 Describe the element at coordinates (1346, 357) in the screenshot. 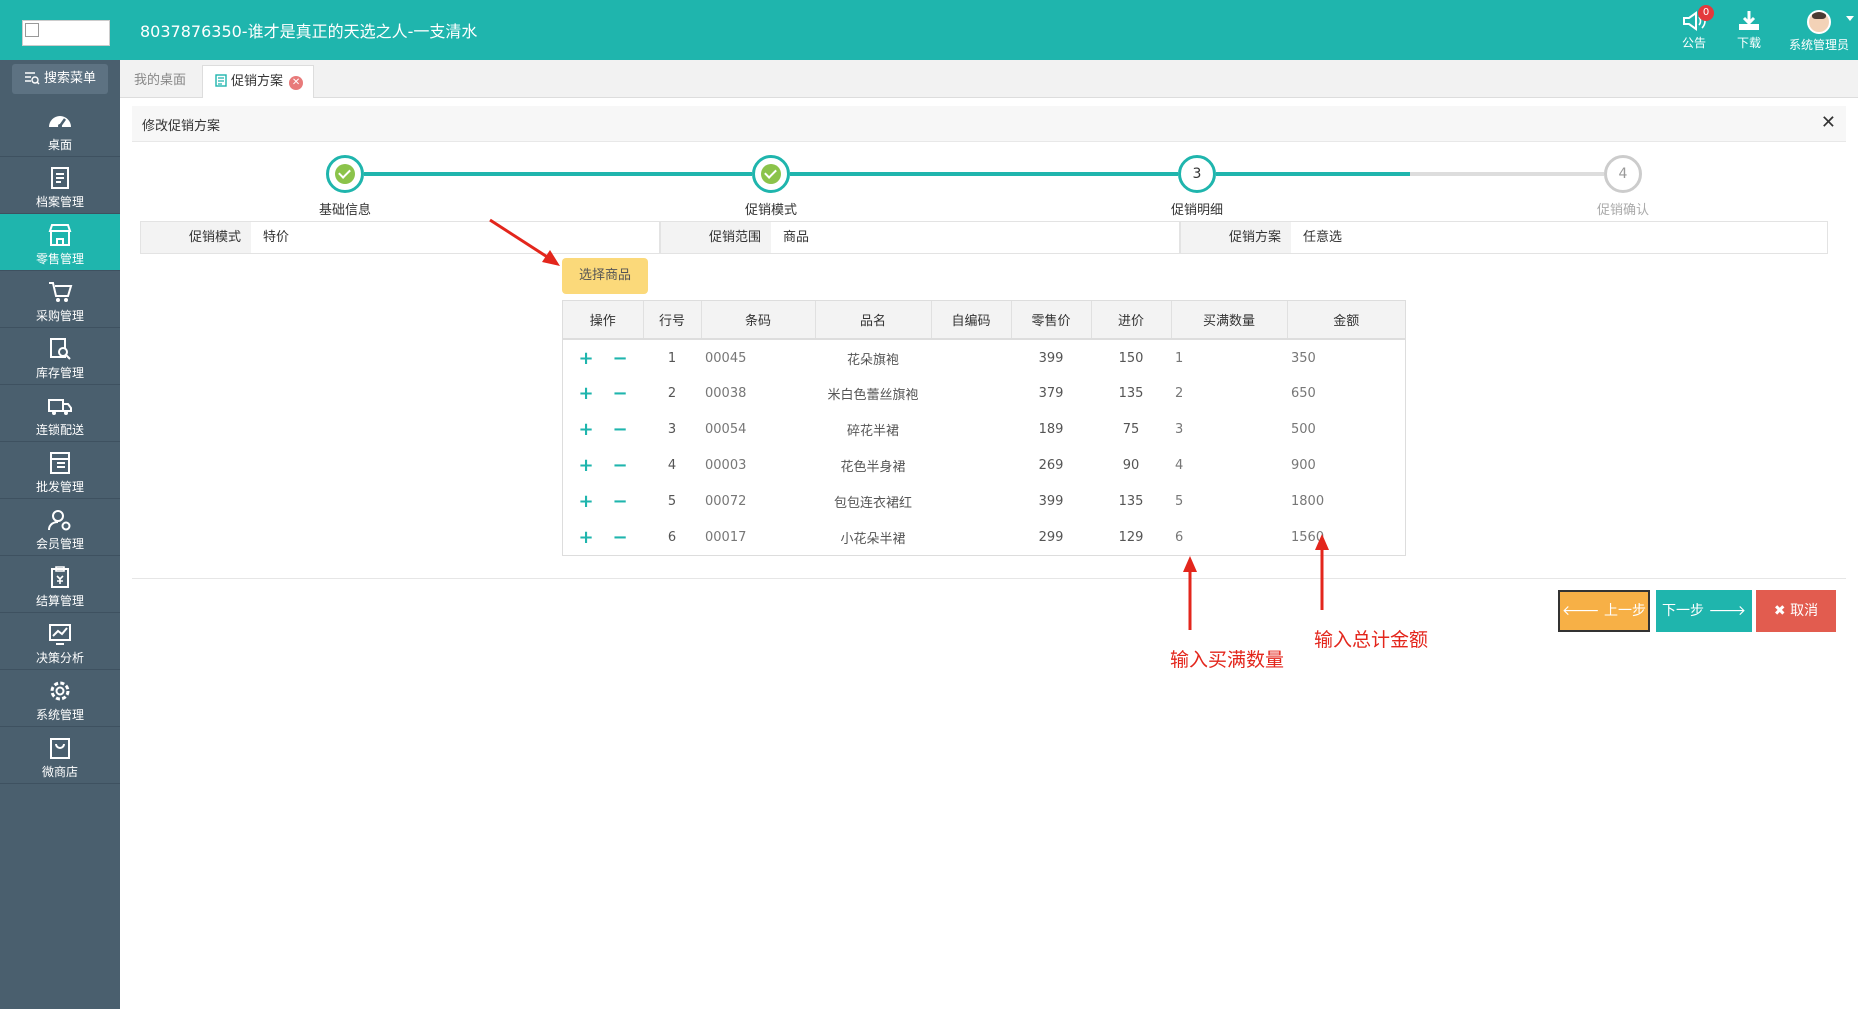

I see `amount-input: 350` at that location.